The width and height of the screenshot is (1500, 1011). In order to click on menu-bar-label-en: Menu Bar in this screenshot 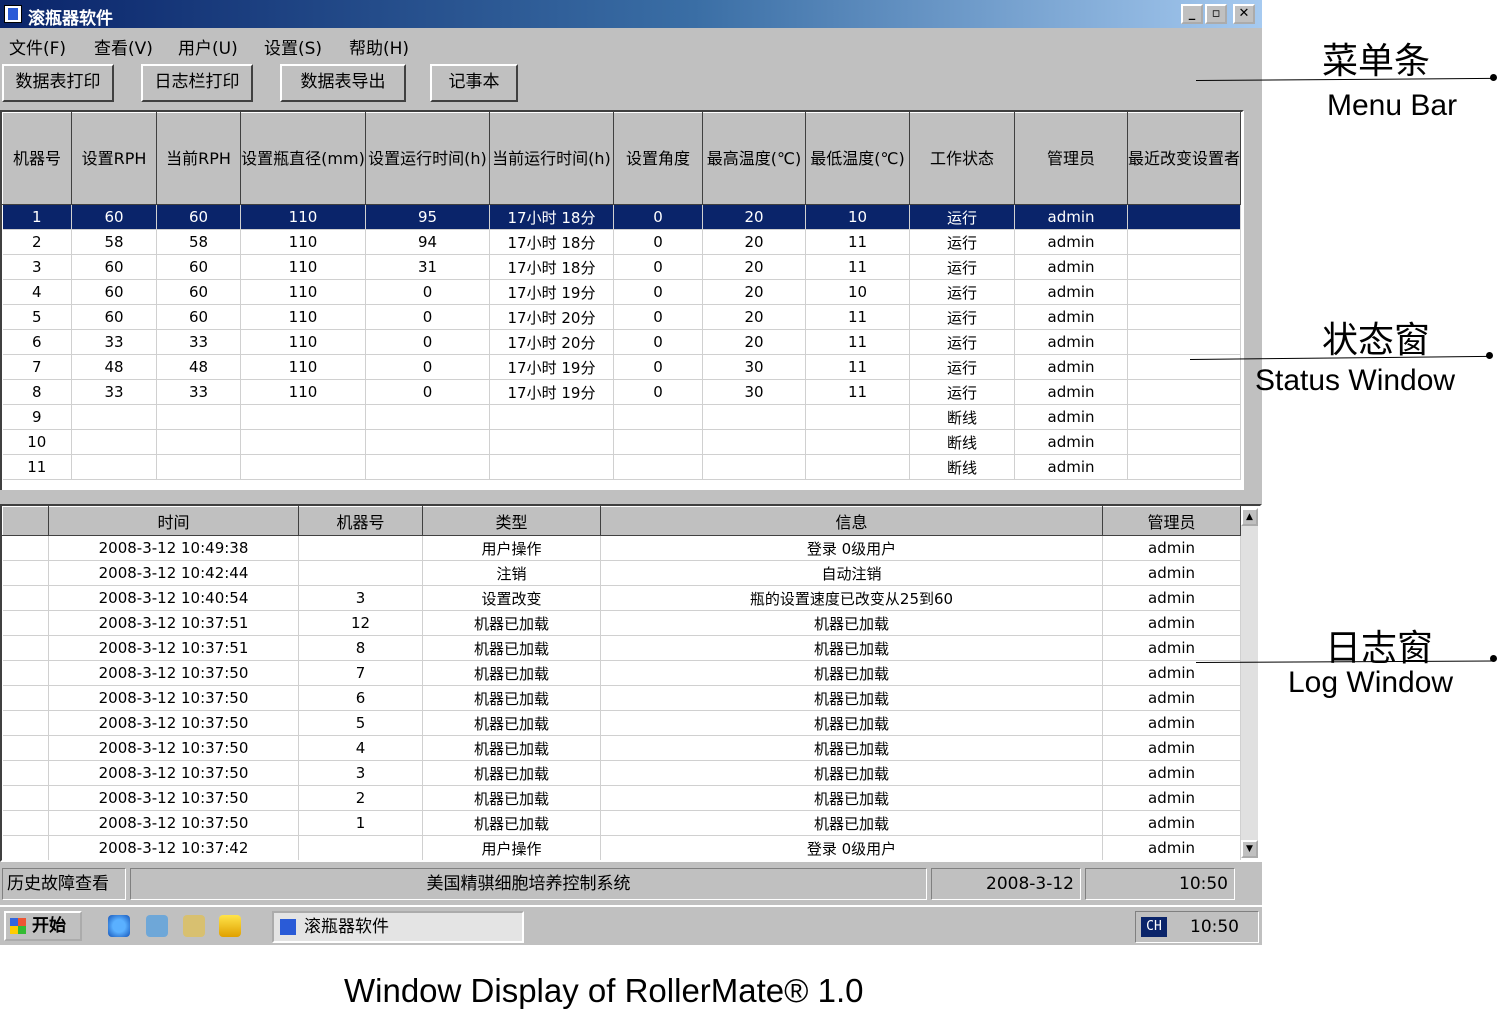, I will do `click(1392, 105)`.